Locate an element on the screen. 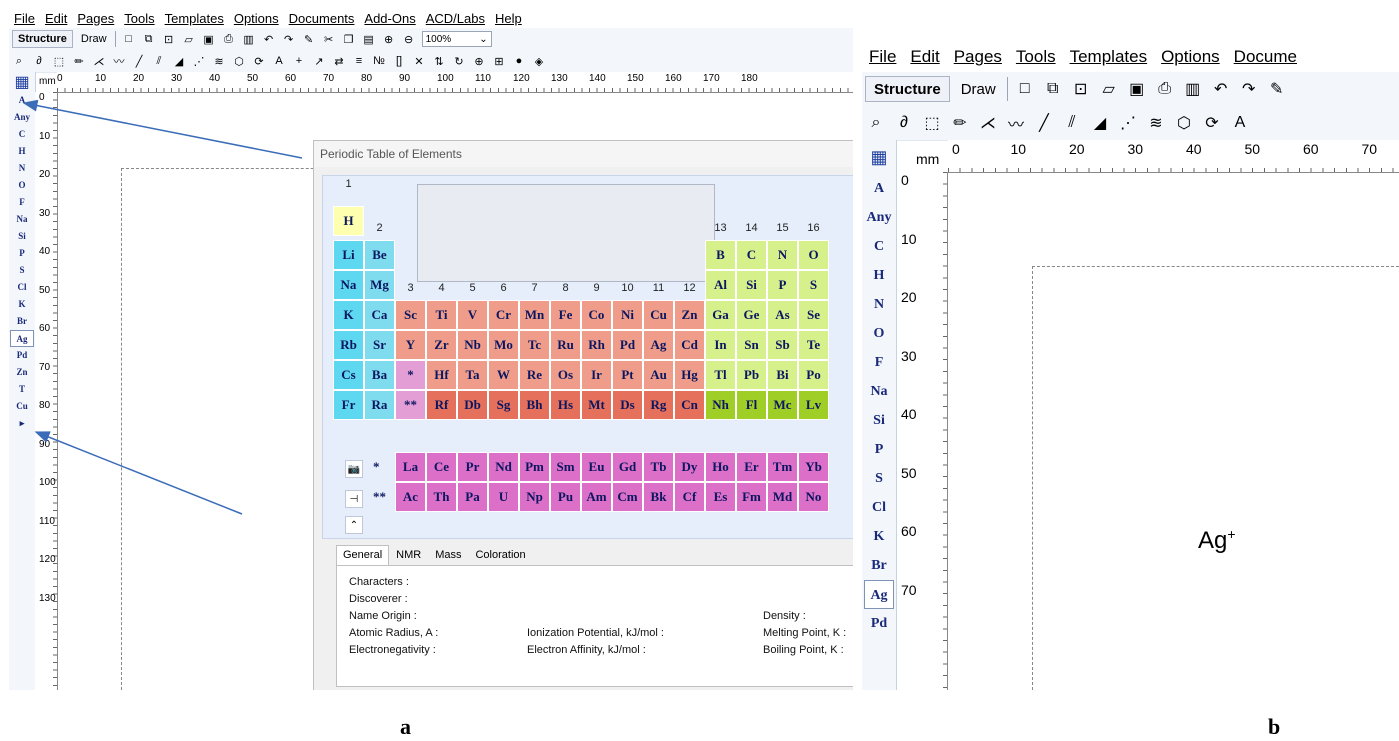 The image size is (1399, 741). panel-label-a: a is located at coordinates (405, 726).